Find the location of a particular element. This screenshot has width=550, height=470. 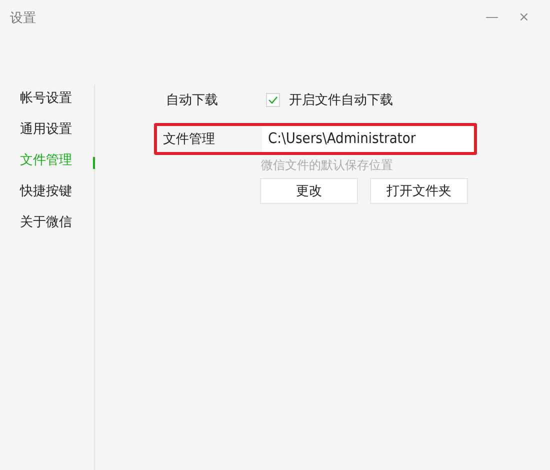

action-button: 更改 is located at coordinates (309, 191).